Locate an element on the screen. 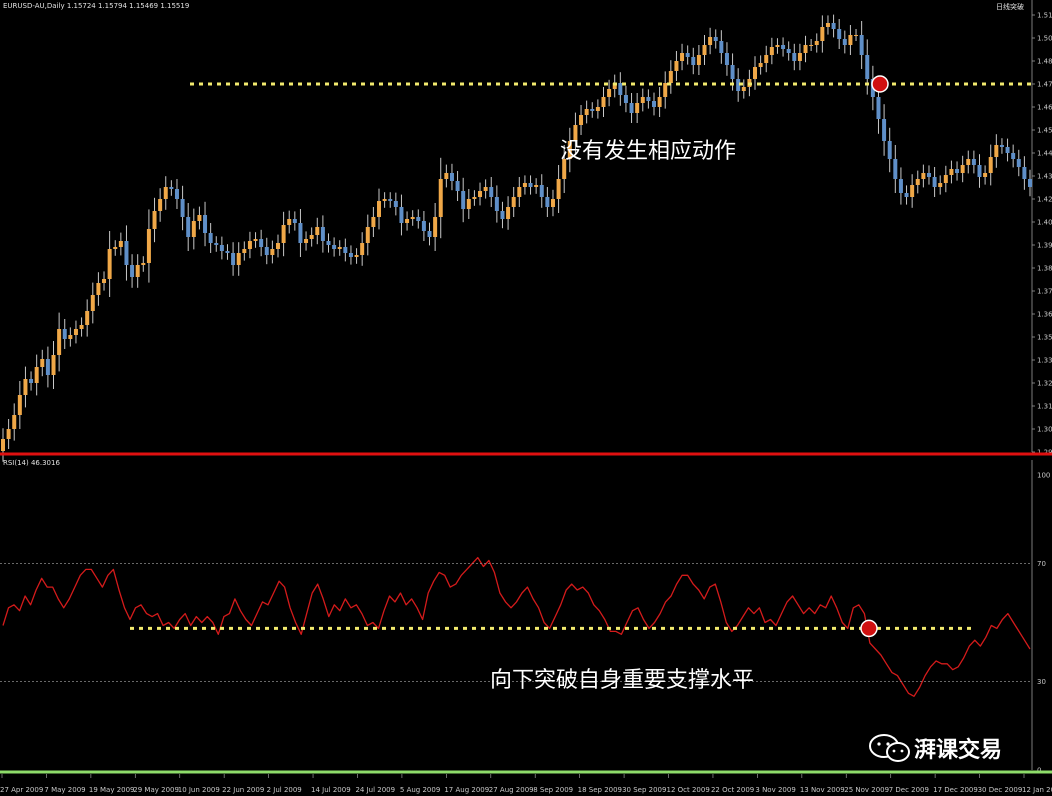 The width and height of the screenshot is (1052, 796). rsi-break-marker is located at coordinates (869, 628).